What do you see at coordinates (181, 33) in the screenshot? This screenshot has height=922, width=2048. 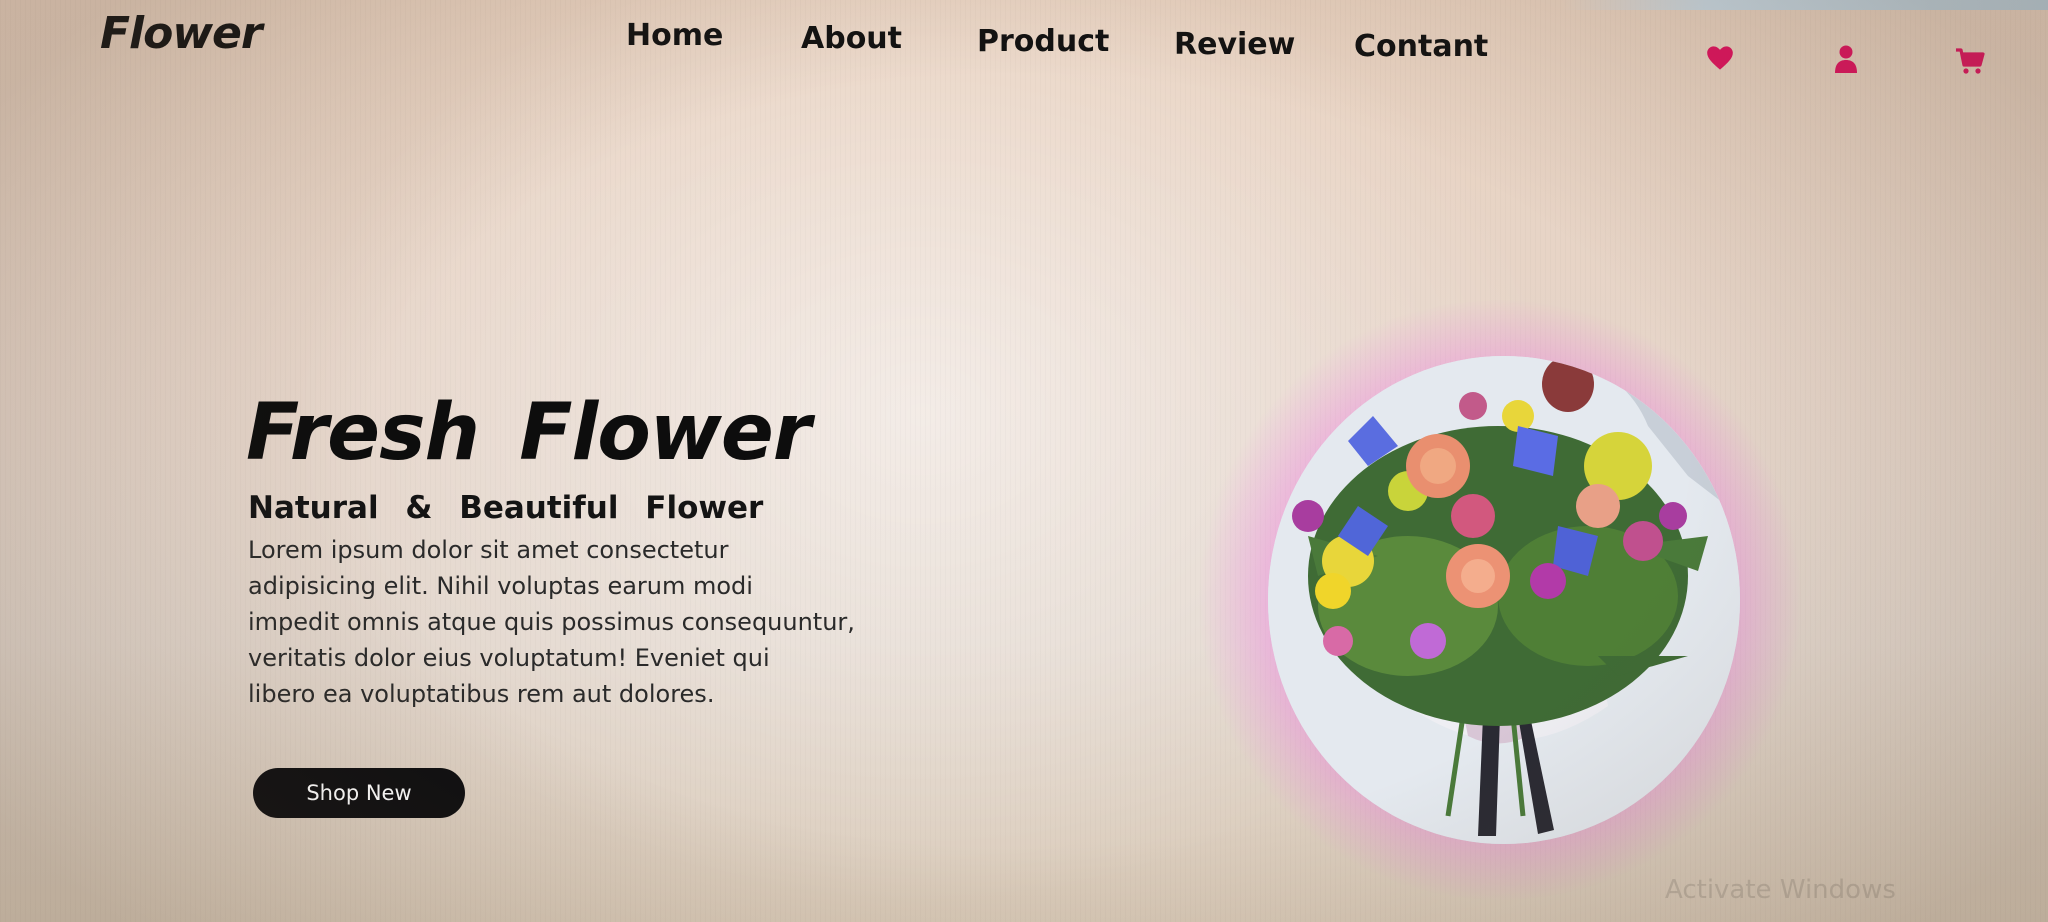 I see `site-logo: Flower` at bounding box center [181, 33].